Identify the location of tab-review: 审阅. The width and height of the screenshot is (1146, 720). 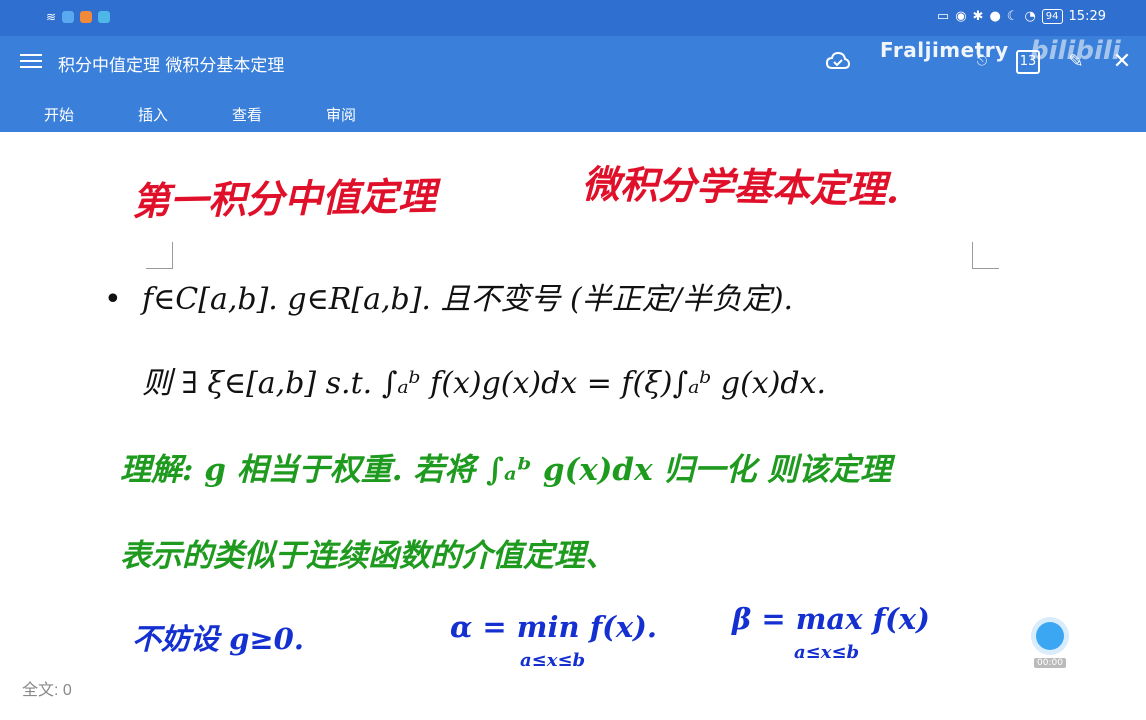
(341, 115).